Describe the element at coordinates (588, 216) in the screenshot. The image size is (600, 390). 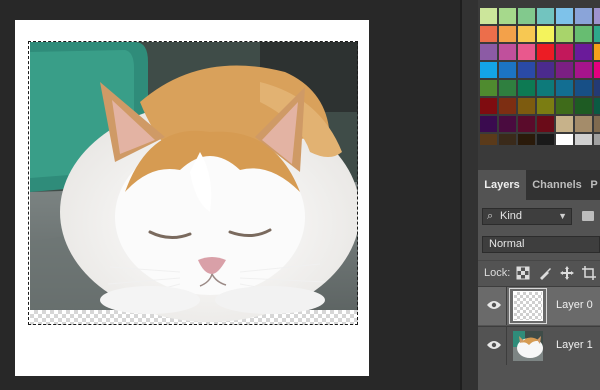
I see `image-filter-icon` at that location.